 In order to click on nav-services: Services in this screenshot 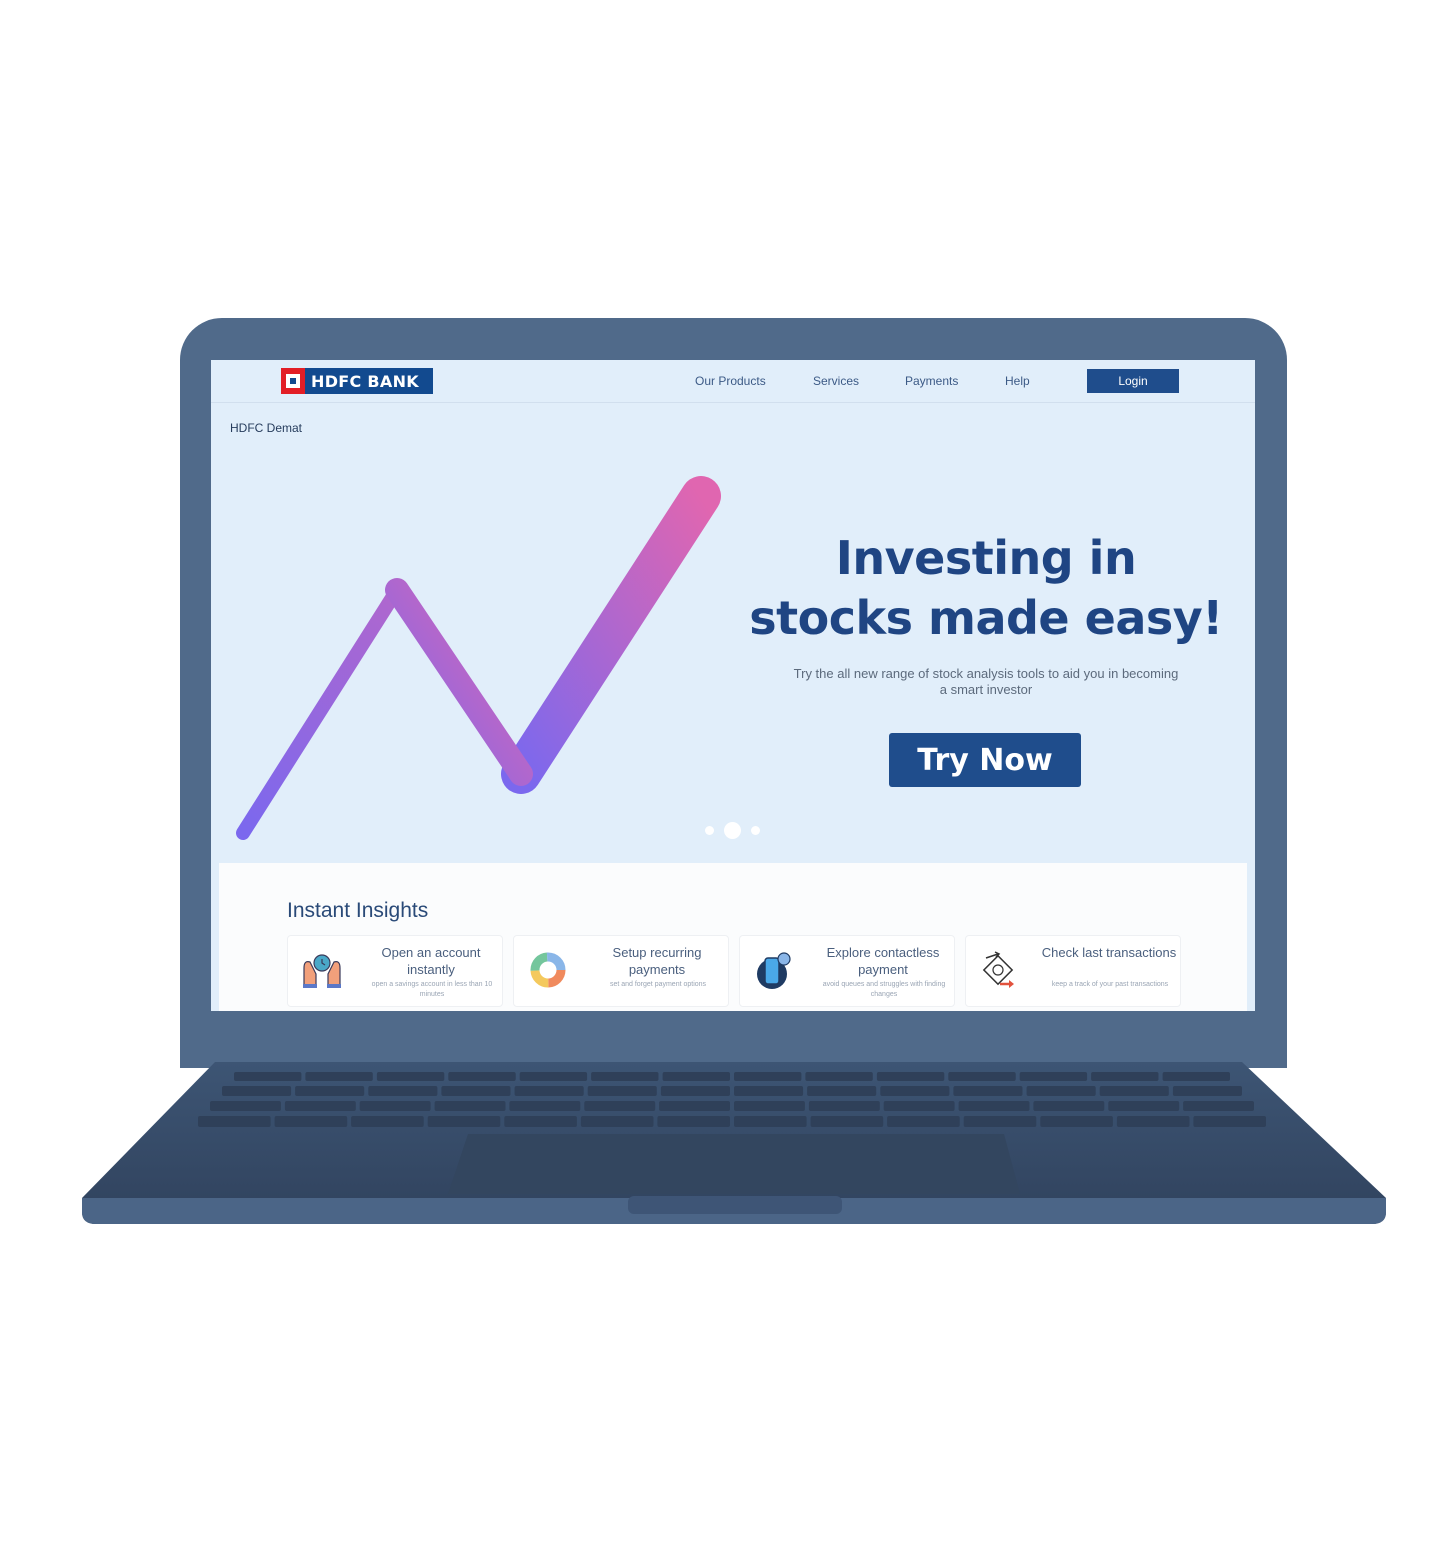, I will do `click(836, 381)`.